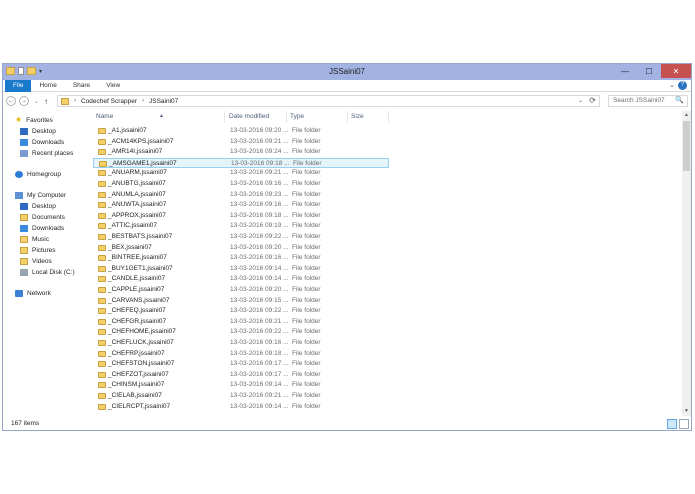  I want to click on title-bar: ▾ JSSaini07 — ☐ ✕, so click(347, 72).